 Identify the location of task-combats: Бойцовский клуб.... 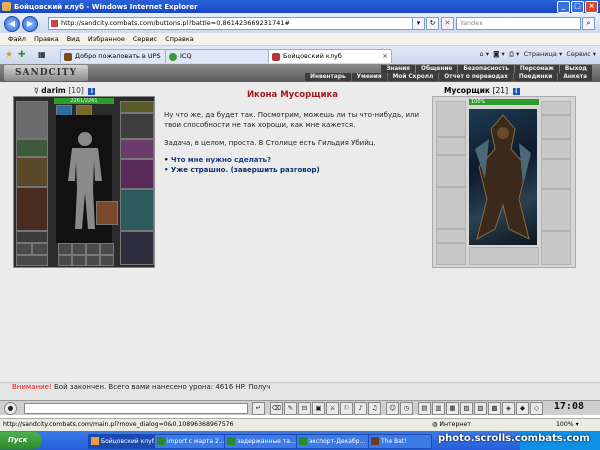
(126, 441).